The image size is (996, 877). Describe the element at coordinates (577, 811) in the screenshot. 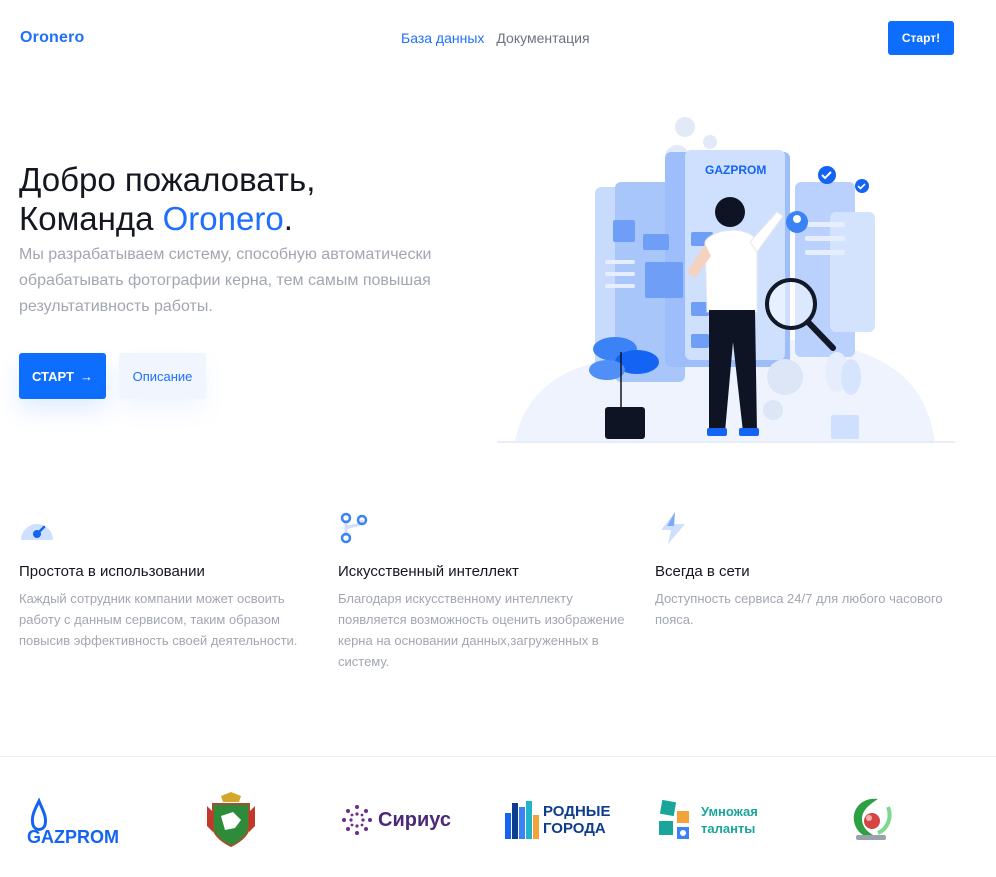

I see `rodnye-line1: РОДНЫЕ` at that location.